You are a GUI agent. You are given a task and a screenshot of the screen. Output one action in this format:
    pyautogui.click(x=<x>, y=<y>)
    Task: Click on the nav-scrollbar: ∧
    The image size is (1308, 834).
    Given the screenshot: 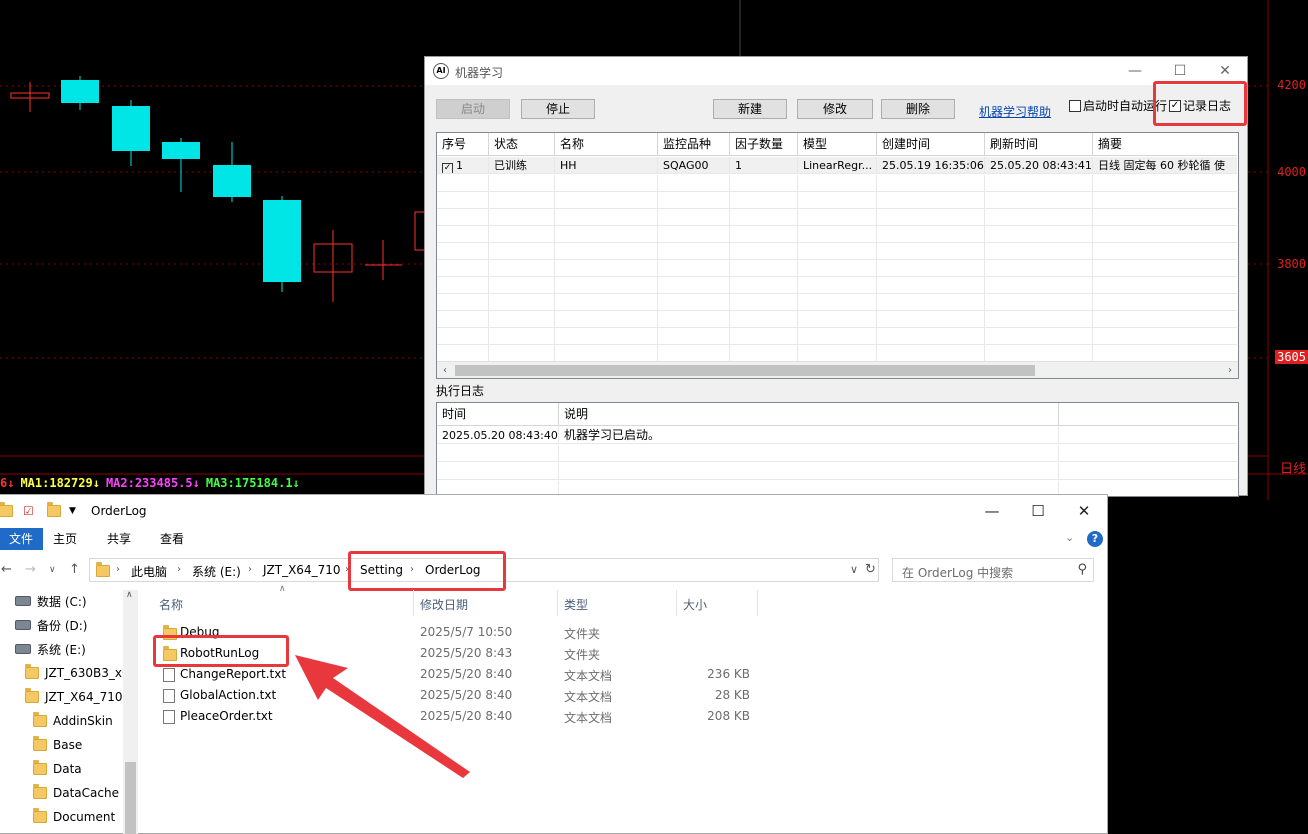 What is the action you would take?
    pyautogui.click(x=130, y=712)
    